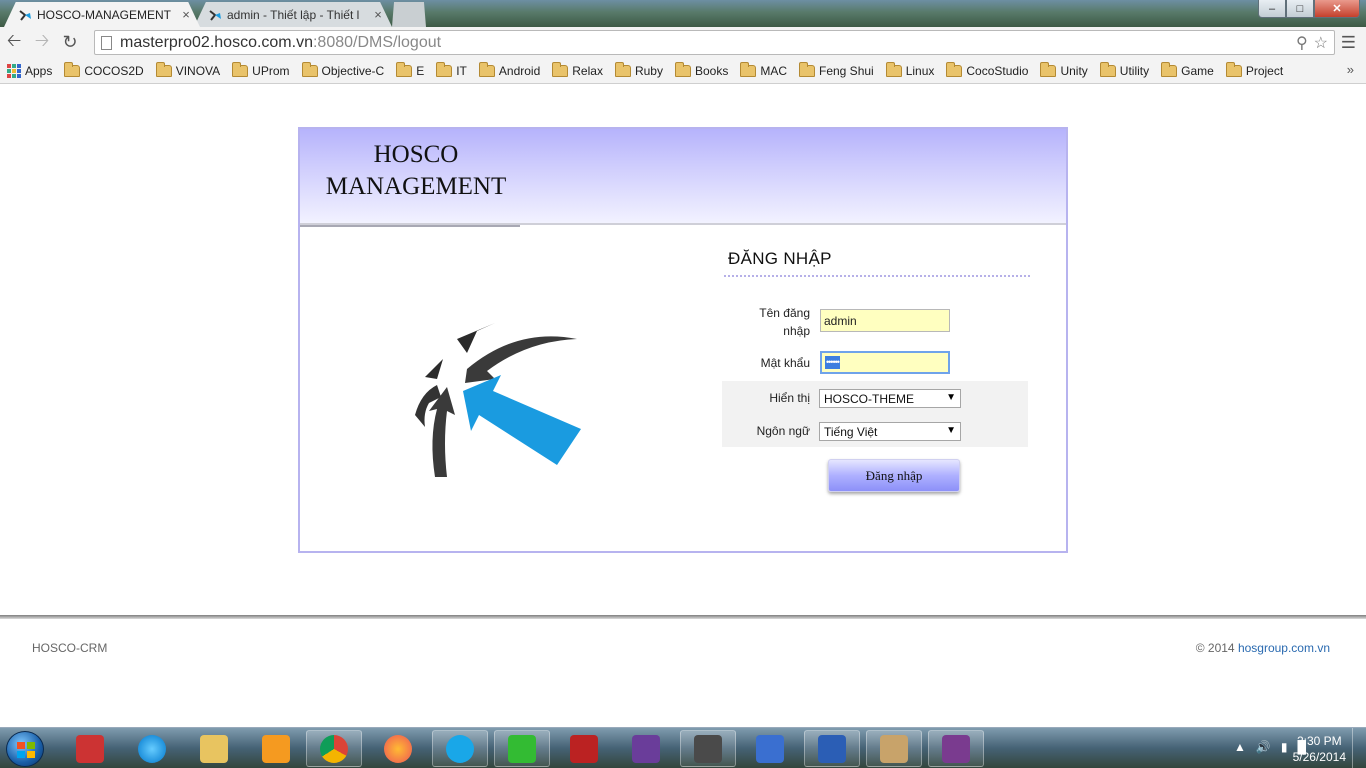  I want to click on paint-icon, so click(894, 748).